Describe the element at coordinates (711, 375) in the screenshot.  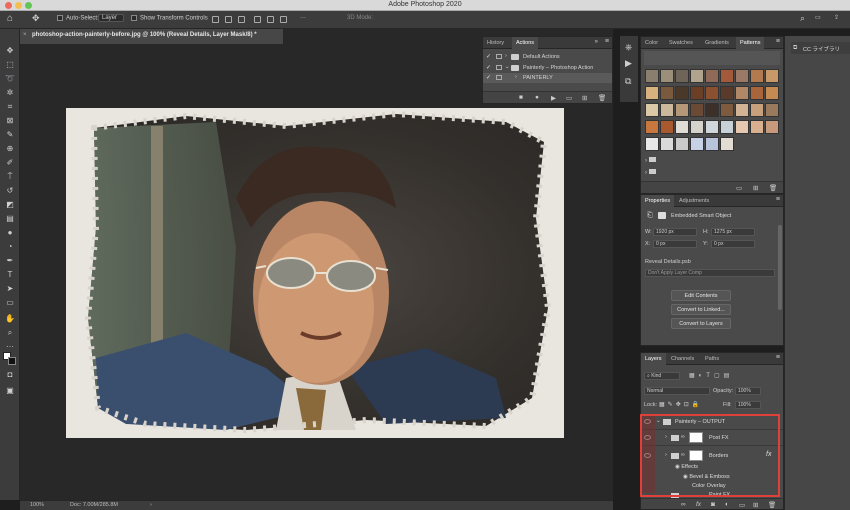
I see `layer-filter-icons: ▦◐T▢▤` at that location.